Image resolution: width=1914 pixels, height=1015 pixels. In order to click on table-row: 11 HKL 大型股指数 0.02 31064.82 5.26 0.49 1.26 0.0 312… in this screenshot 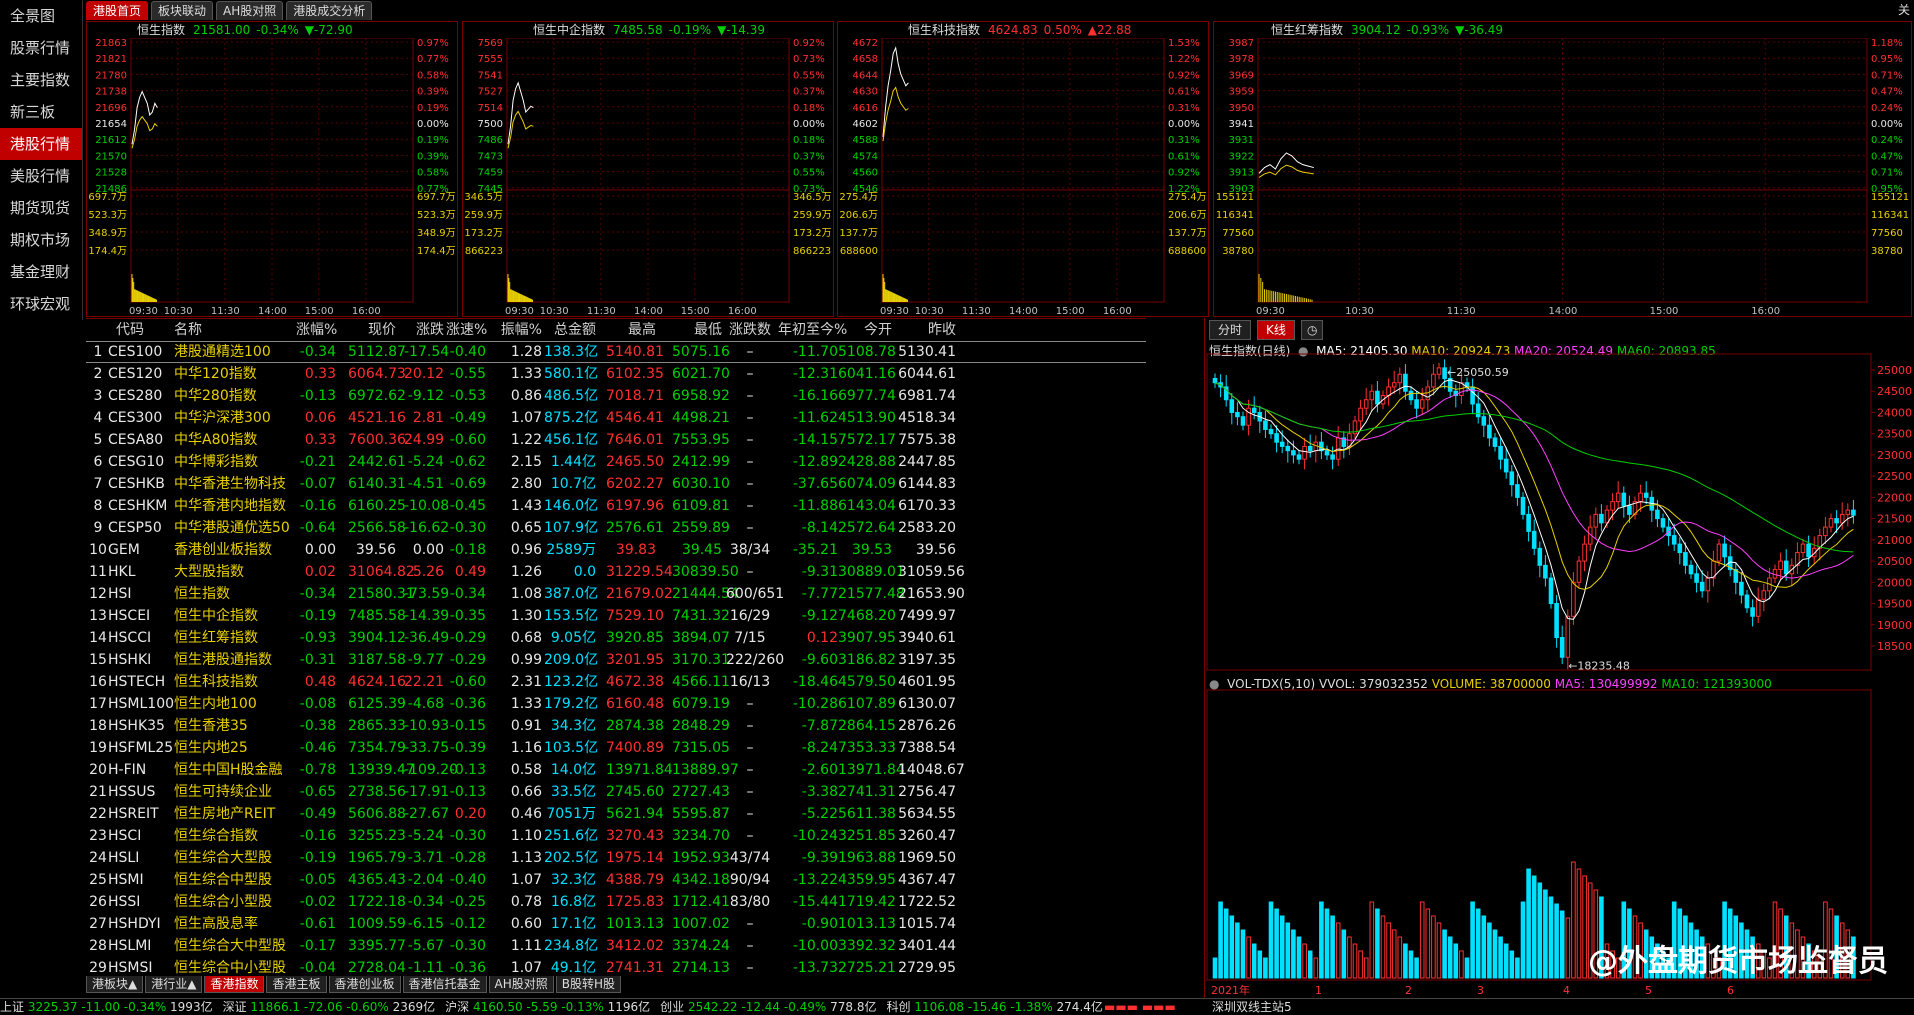, I will do `click(616, 572)`.